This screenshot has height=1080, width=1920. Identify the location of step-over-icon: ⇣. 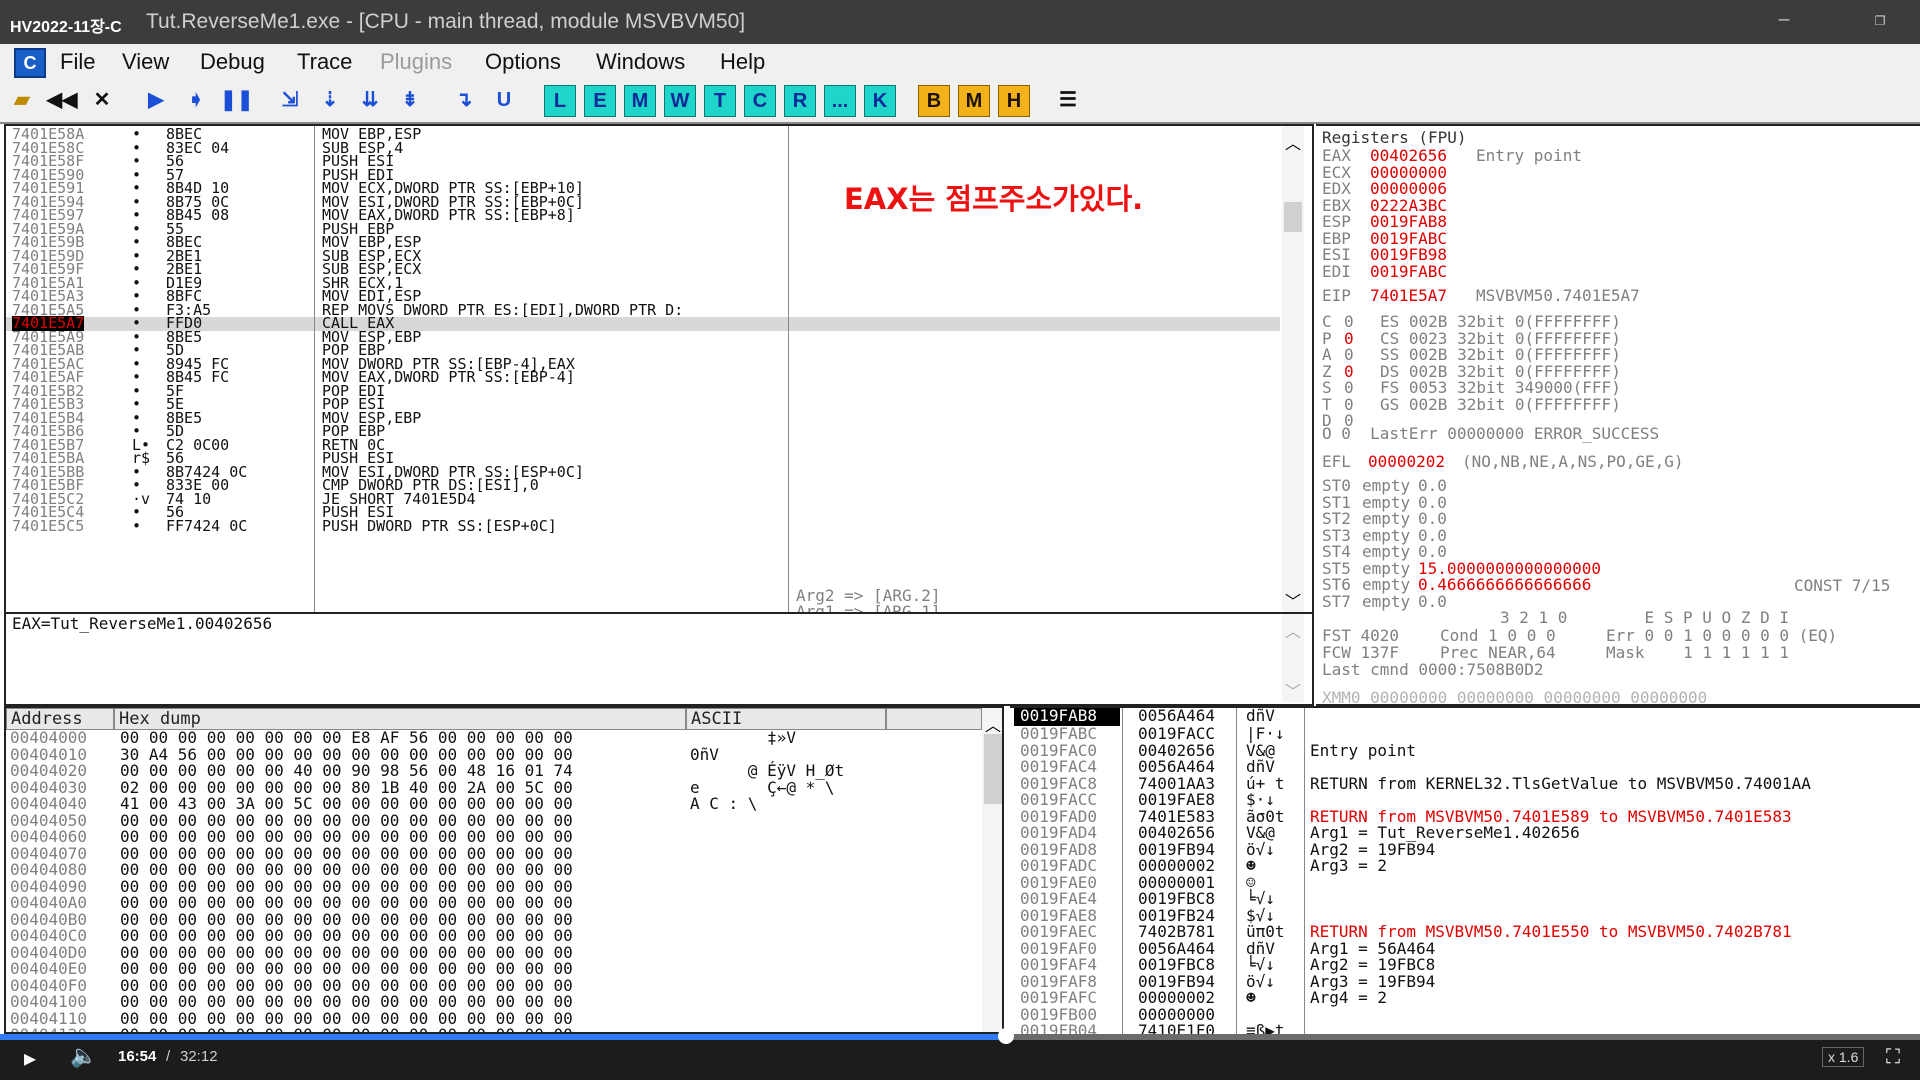
(330, 101).